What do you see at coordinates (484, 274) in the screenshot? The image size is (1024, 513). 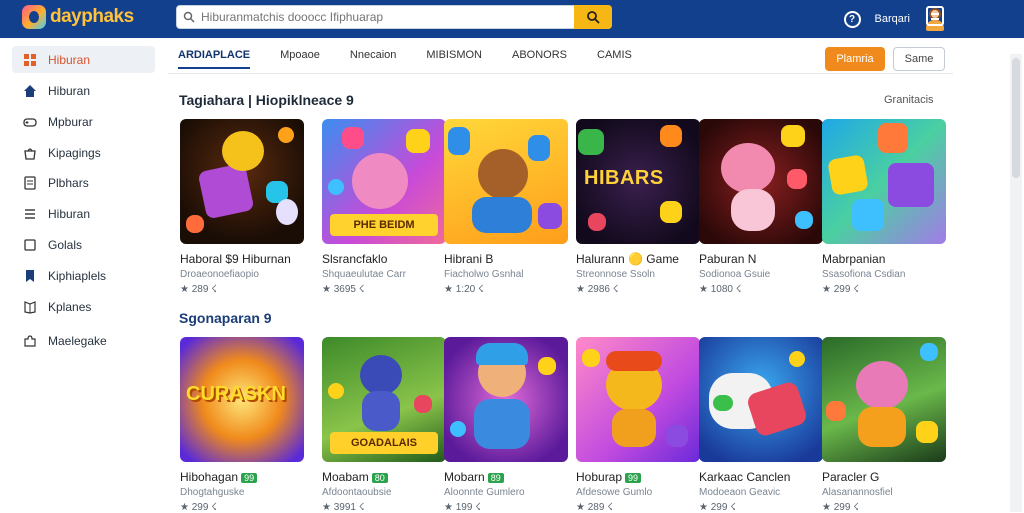 I see `game-subtitle: Fiacholwo Gsnhal` at bounding box center [484, 274].